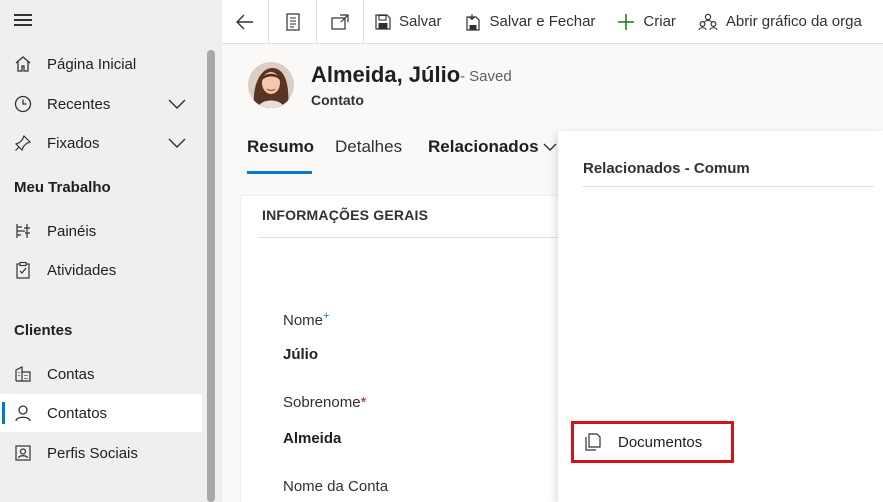  I want to click on sidebar-item-activities: Atividades, so click(101, 270).